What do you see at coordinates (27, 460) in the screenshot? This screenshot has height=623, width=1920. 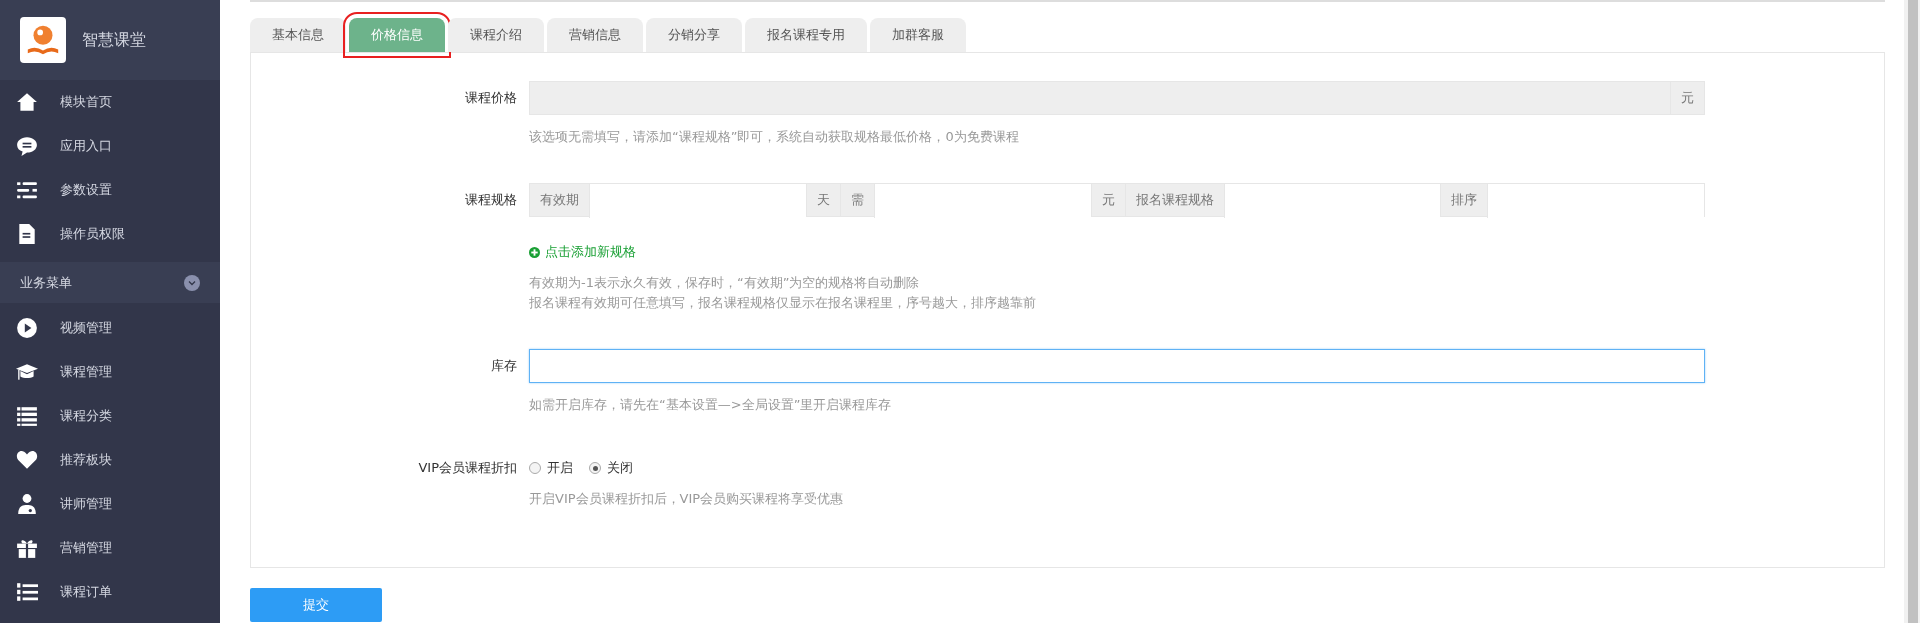 I see `heart-icon` at bounding box center [27, 460].